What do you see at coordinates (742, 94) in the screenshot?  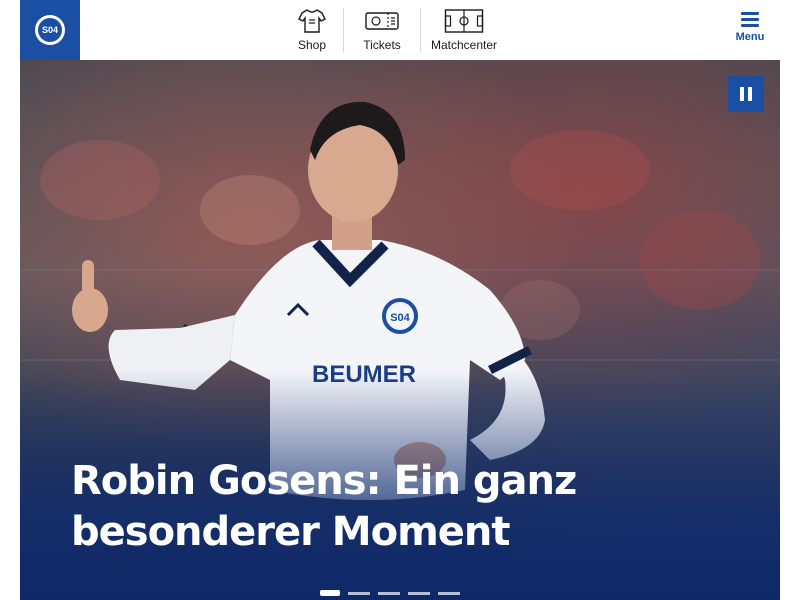 I see `pause-icon` at bounding box center [742, 94].